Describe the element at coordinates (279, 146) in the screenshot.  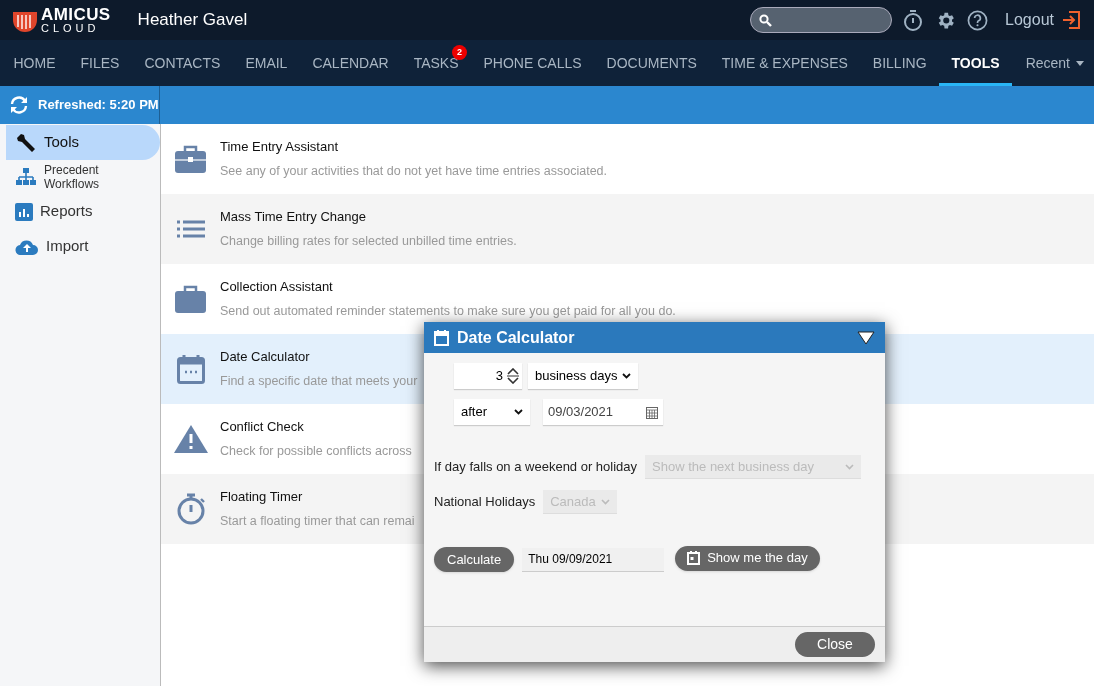
I see `tool-title: Time Entry Assistant` at that location.